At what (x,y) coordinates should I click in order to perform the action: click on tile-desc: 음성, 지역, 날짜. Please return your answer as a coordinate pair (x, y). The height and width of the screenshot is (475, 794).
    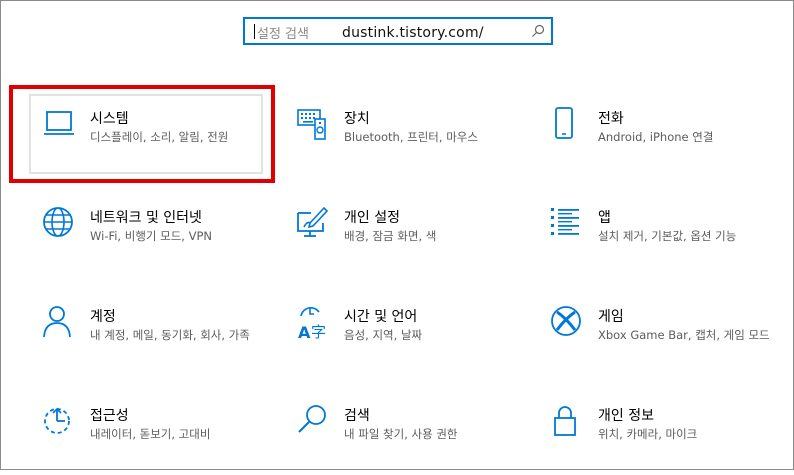
    Looking at the image, I should click on (383, 335).